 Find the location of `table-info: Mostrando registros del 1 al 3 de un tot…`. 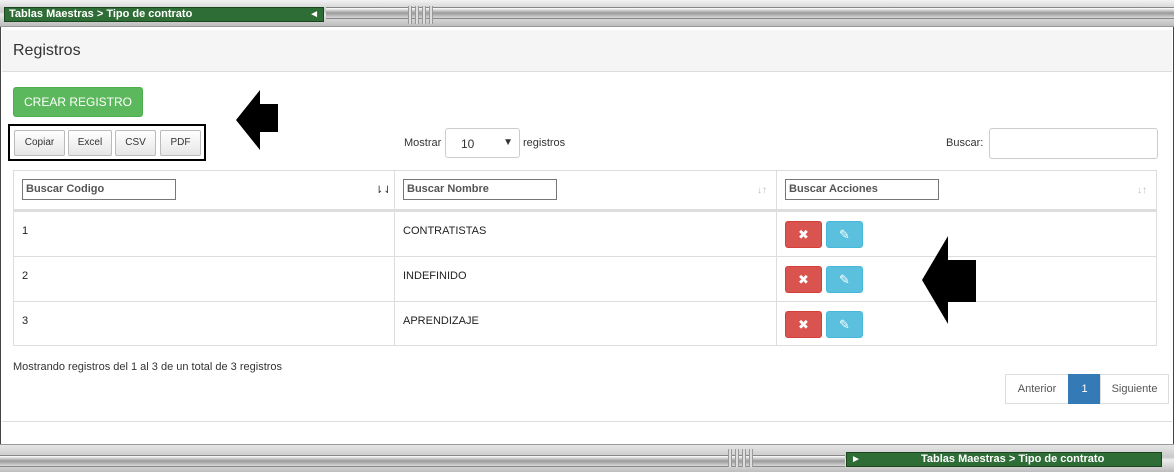

table-info: Mostrando registros del 1 al 3 de un tot… is located at coordinates (148, 367).